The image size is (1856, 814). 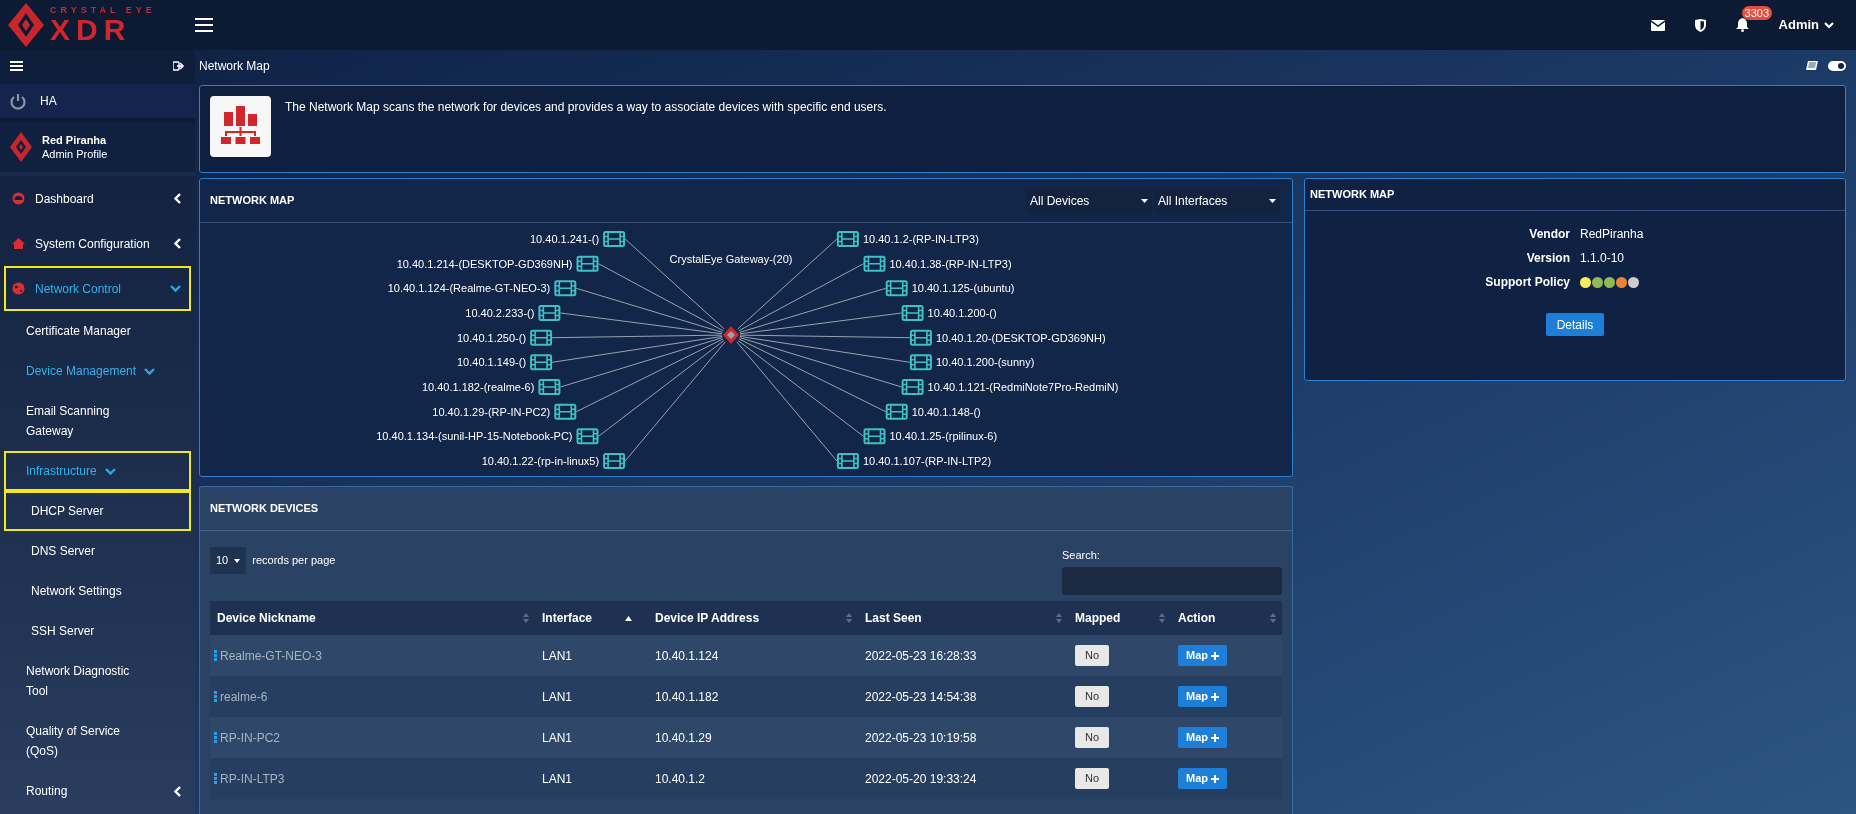 What do you see at coordinates (97, 471) in the screenshot?
I see `sidebar-item: Infrastructure` at bounding box center [97, 471].